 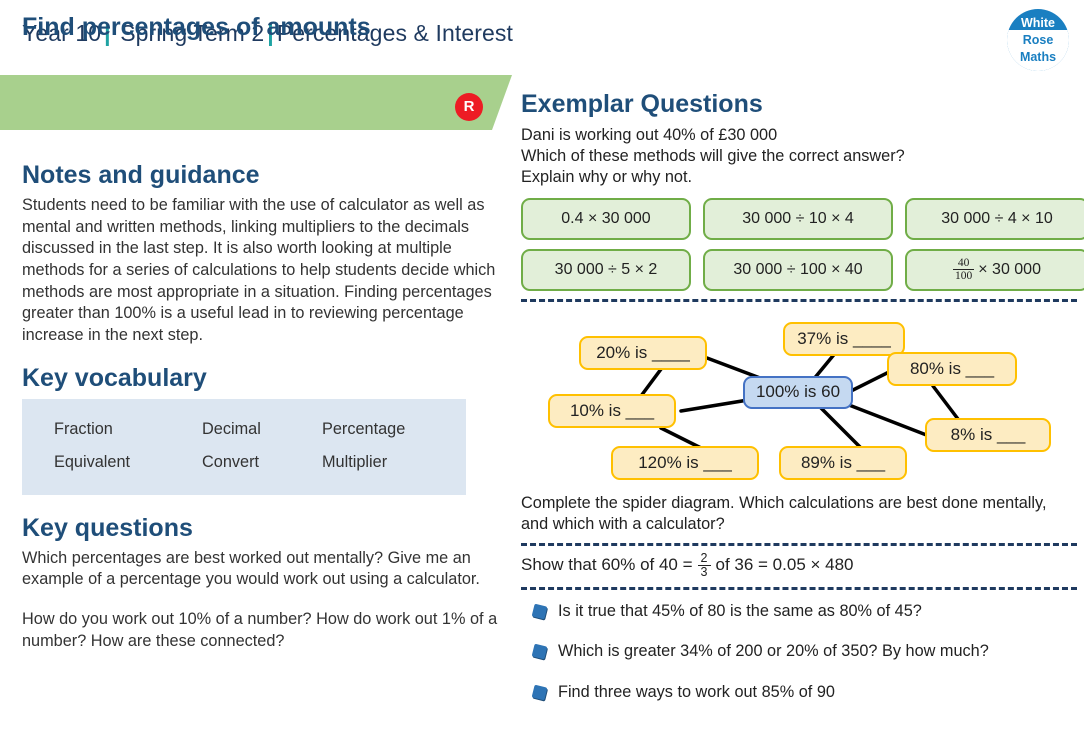 What do you see at coordinates (355, 461) in the screenshot?
I see `vocab-term: Multiplier` at bounding box center [355, 461].